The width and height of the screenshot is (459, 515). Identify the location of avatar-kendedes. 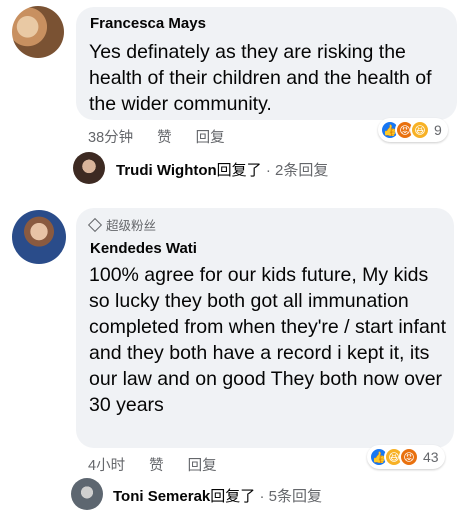
(39, 237).